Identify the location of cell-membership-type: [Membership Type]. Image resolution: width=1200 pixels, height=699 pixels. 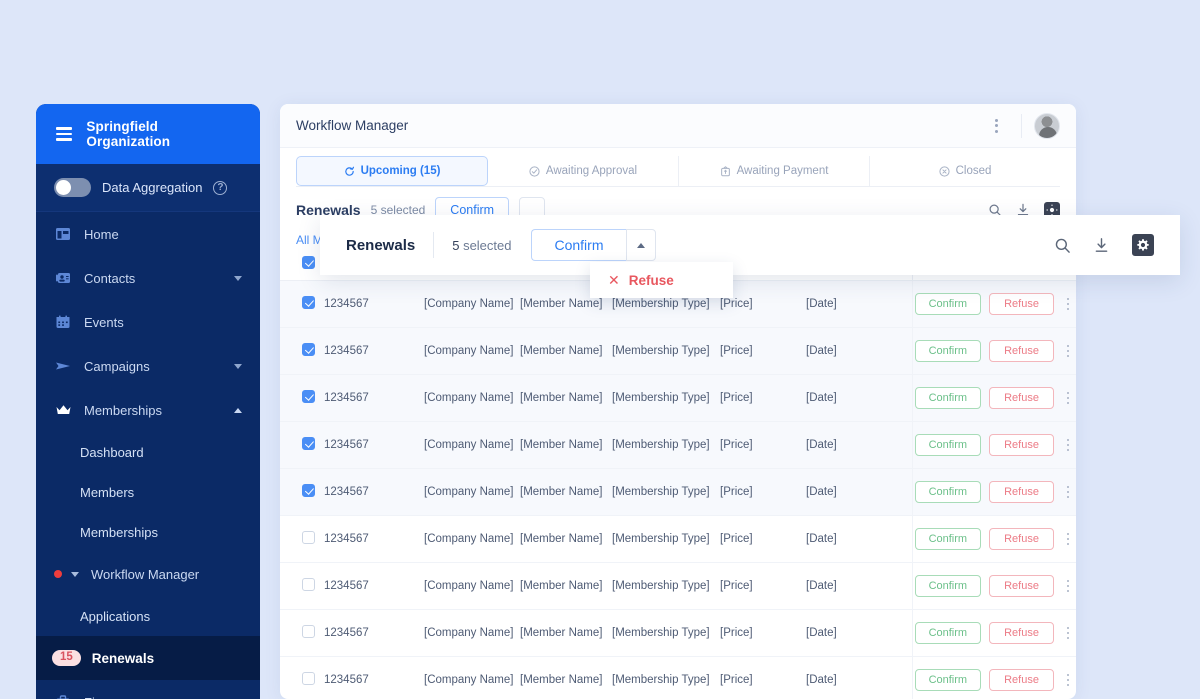
(666, 492).